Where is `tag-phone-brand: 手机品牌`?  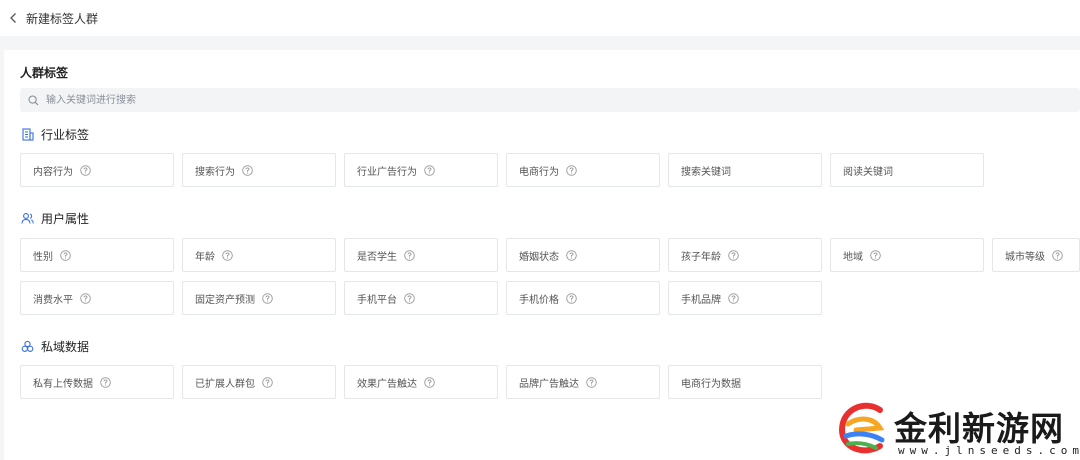 tag-phone-brand: 手机品牌 is located at coordinates (745, 298).